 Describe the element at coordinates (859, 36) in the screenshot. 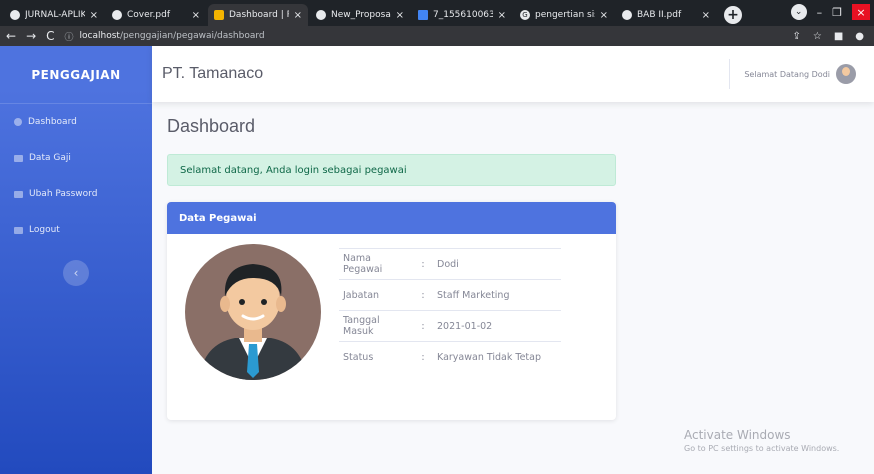

I see `profile-icon: ●` at that location.